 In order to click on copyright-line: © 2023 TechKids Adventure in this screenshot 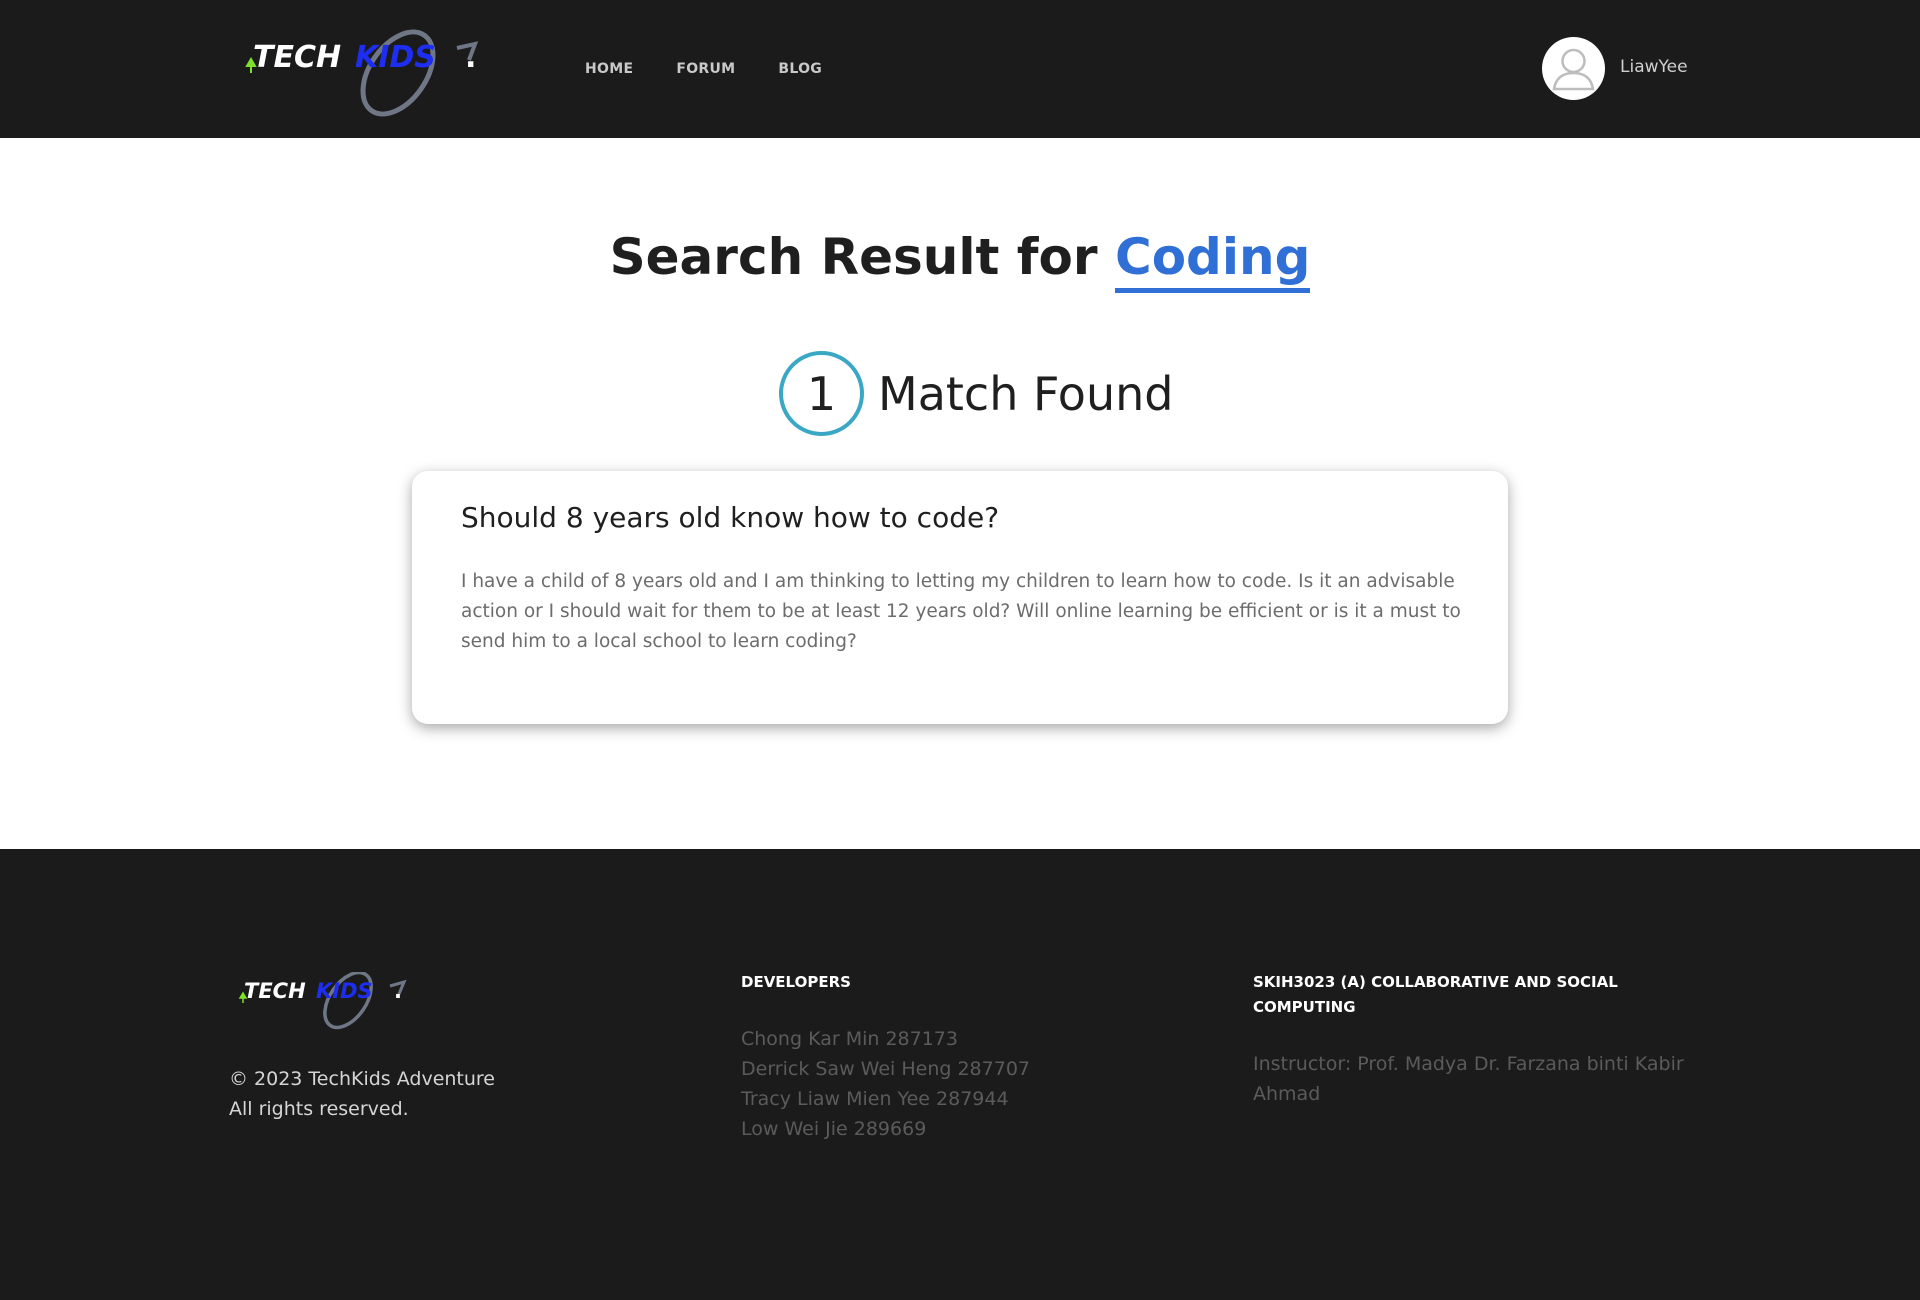, I will do `click(362, 1079)`.